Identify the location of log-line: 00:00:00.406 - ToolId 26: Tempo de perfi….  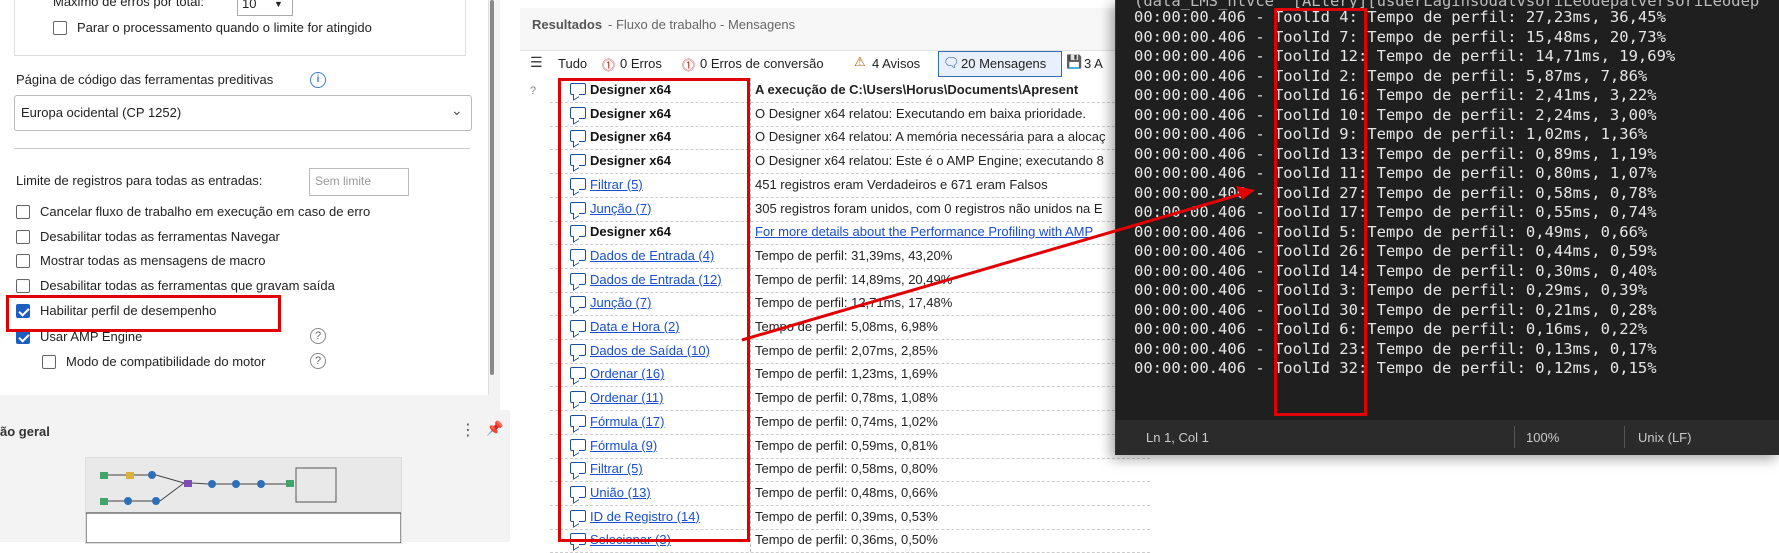
(1395, 251).